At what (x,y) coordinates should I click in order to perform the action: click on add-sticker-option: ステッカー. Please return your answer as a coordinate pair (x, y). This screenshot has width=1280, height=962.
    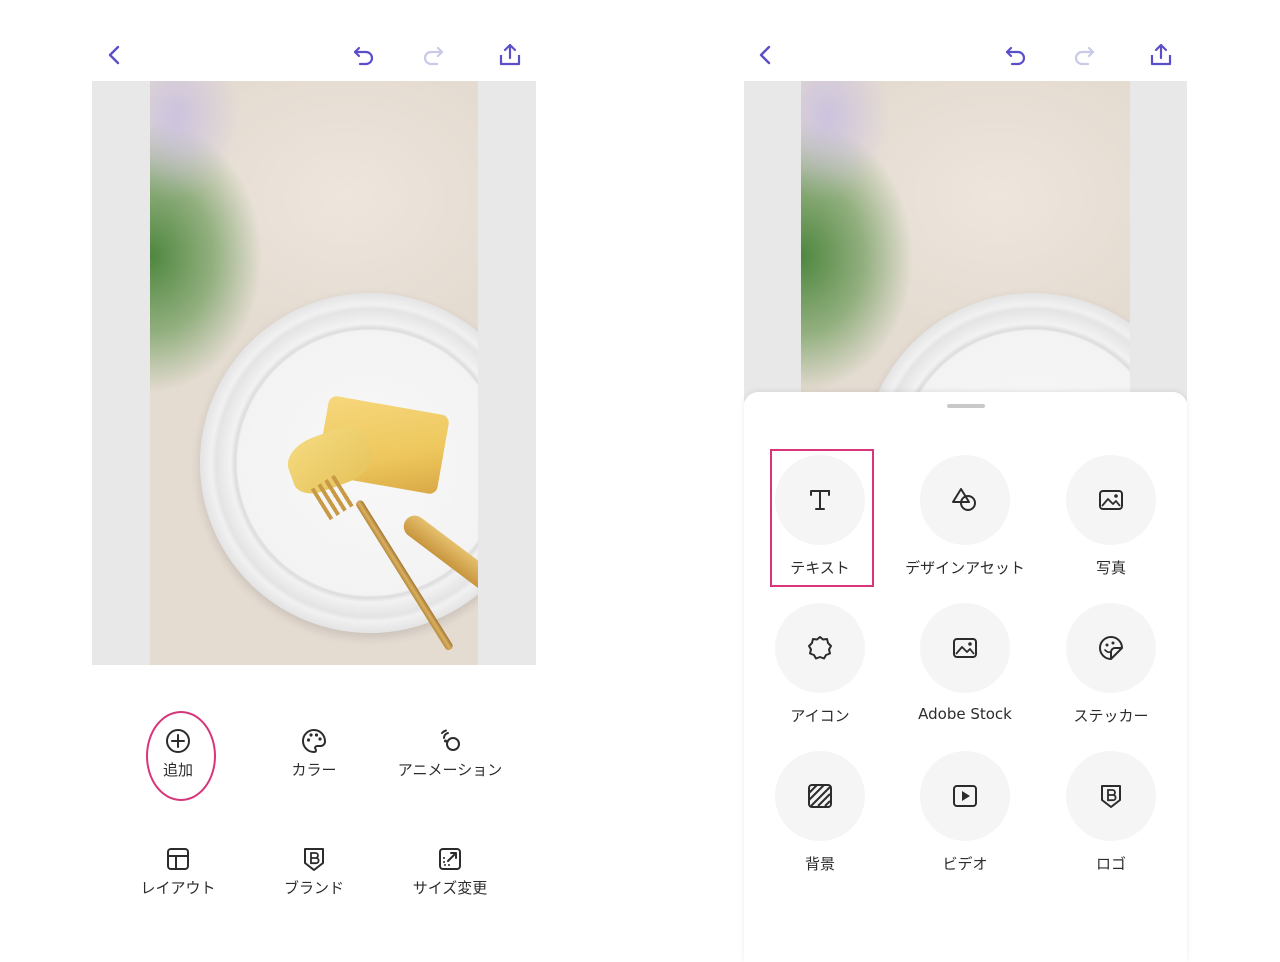
    Looking at the image, I should click on (1111, 664).